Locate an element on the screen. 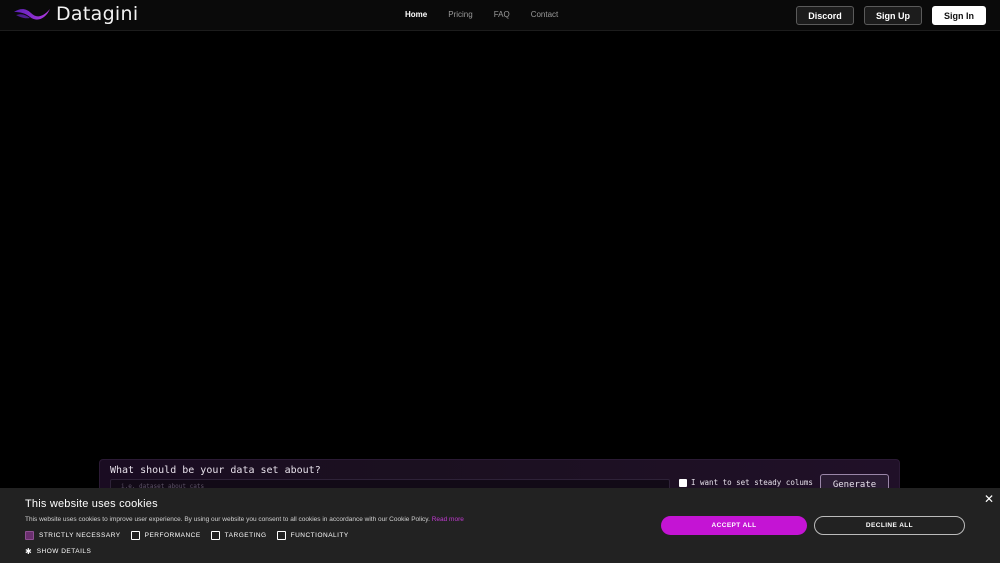 This screenshot has height=563, width=1000. performance-checkbox is located at coordinates (135, 535).